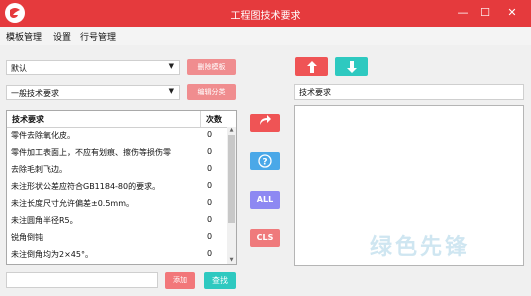 Image resolution: width=531 pixels, height=296 pixels. I want to click on row-requirement: 去除毛刺飞边。, so click(39, 169).